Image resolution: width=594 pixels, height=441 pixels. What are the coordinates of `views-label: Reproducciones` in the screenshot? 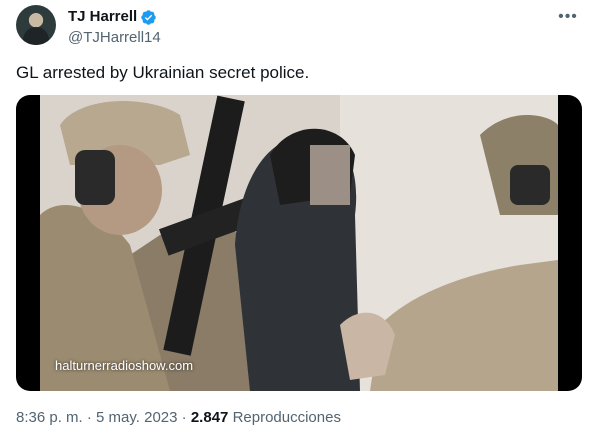 It's located at (286, 417).